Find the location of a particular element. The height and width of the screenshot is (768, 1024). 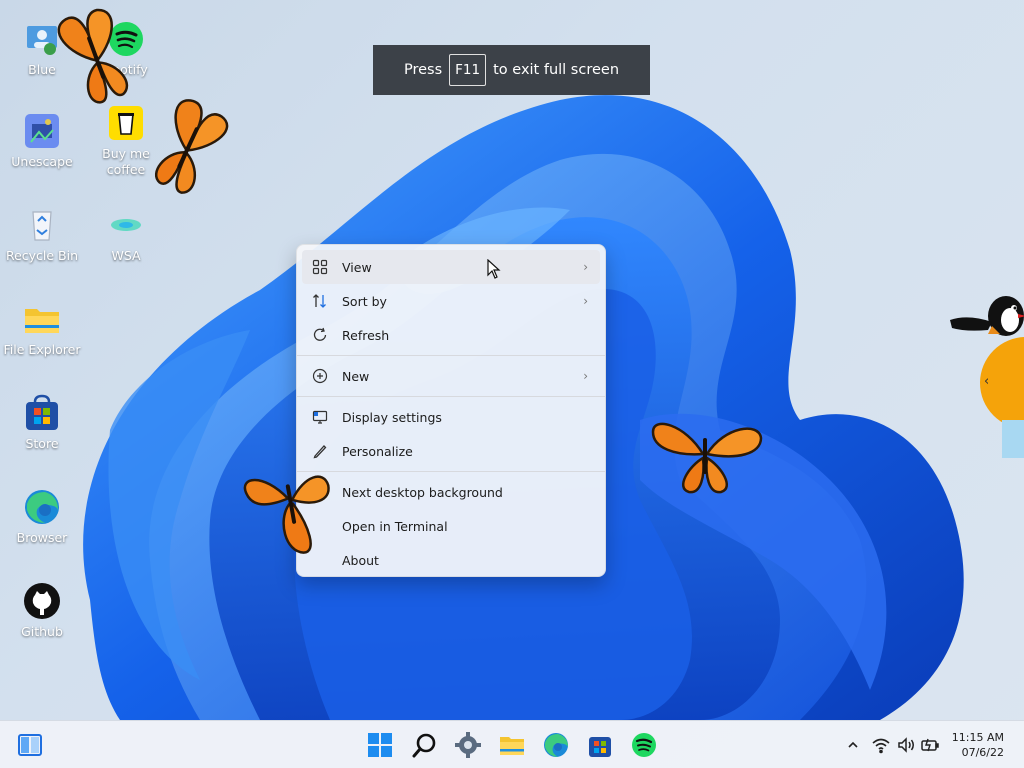

menu-item-refresh: Refresh is located at coordinates (451, 335).